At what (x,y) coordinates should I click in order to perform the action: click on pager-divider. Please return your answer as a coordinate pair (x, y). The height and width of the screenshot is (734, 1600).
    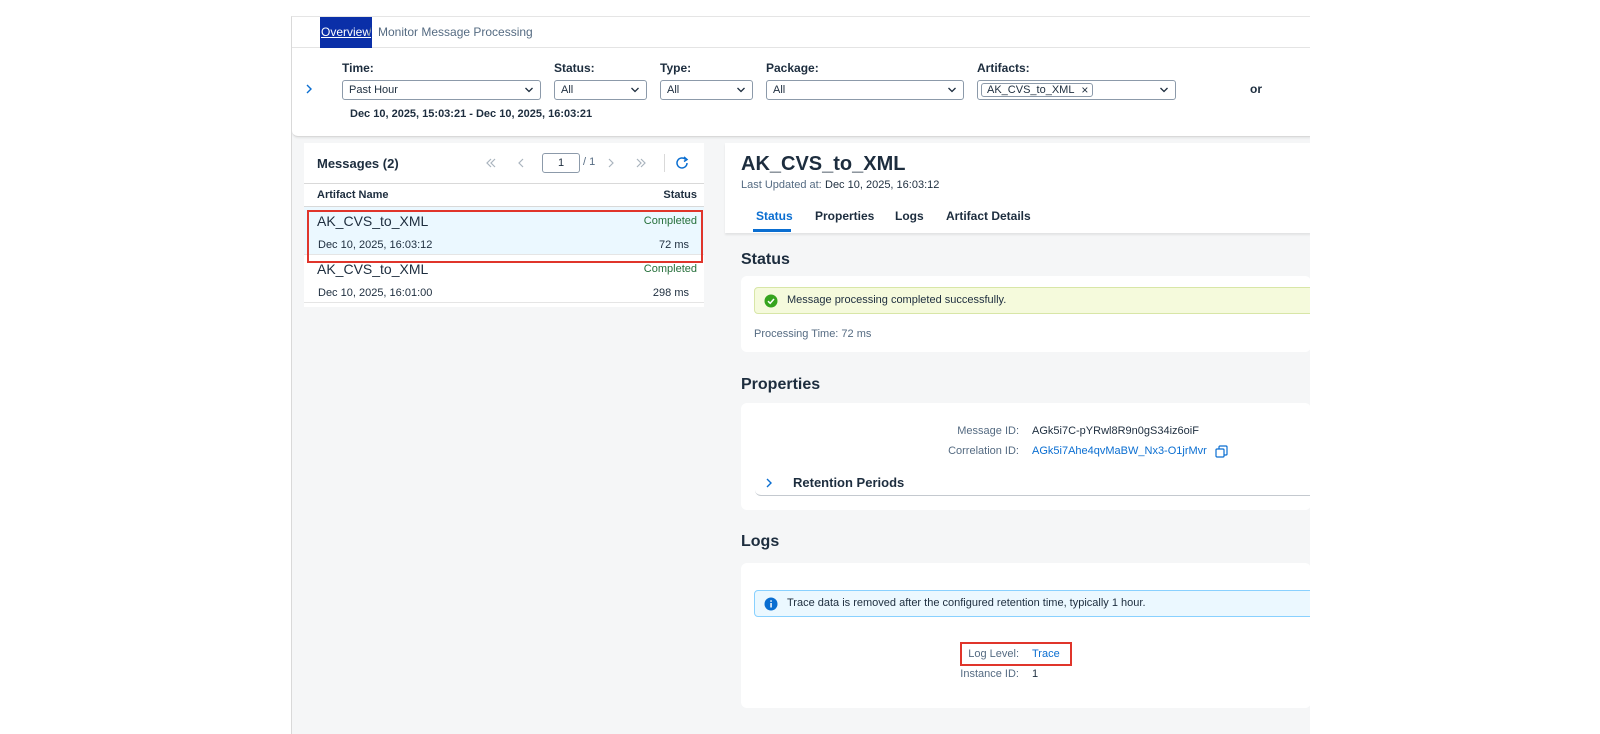
    Looking at the image, I should click on (664, 163).